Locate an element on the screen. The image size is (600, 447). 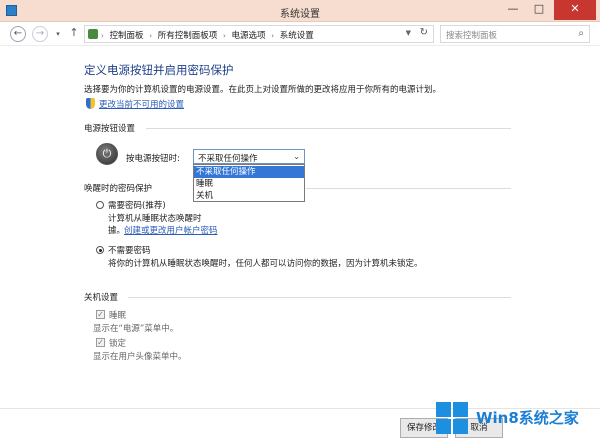
breadcrumb-item: 电源选项 is located at coordinates (248, 36).